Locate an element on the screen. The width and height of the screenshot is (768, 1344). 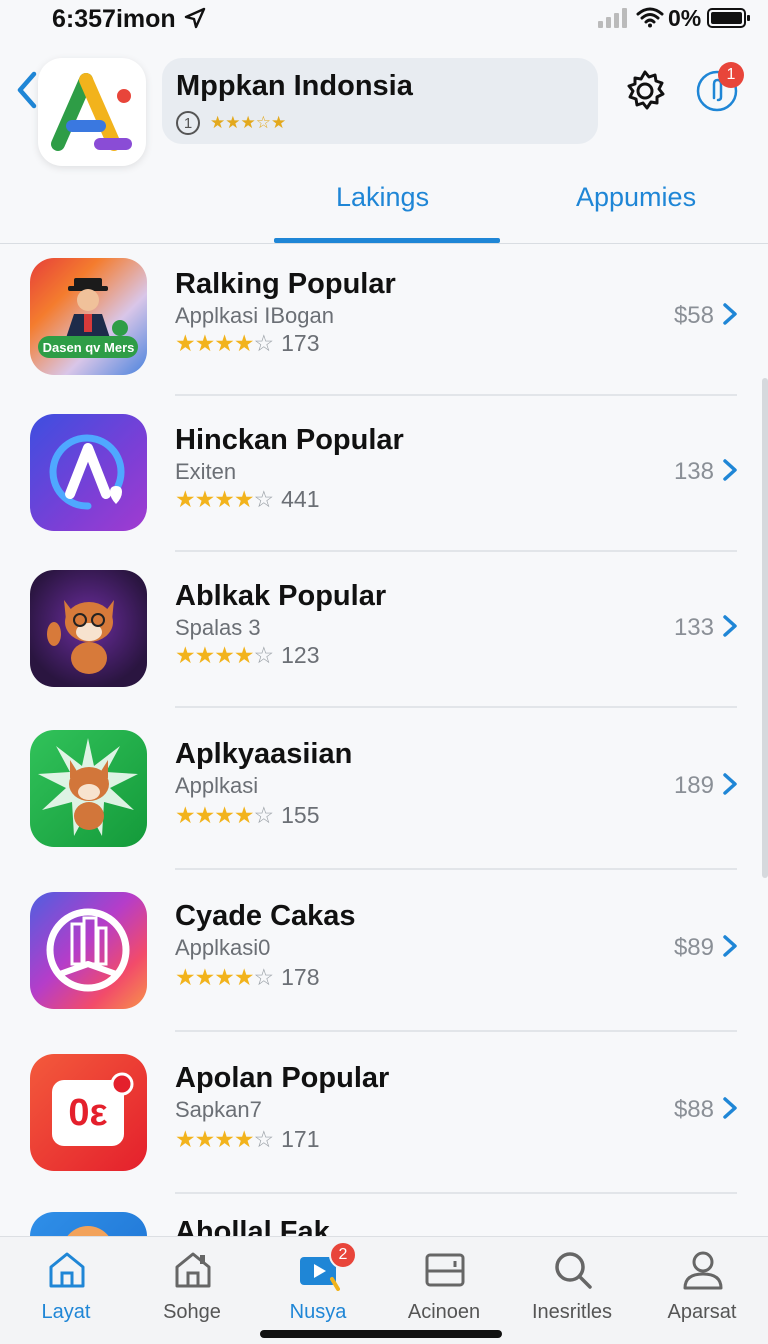
app-subtitle: Exiten is located at coordinates (206, 471).